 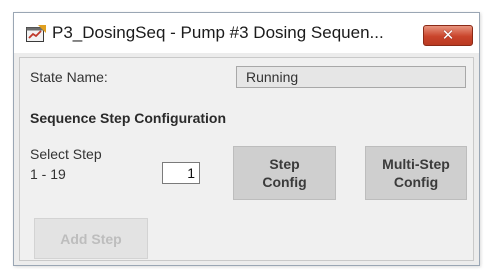 What do you see at coordinates (36, 33) in the screenshot?
I see `pump-dosing-app-icon` at bounding box center [36, 33].